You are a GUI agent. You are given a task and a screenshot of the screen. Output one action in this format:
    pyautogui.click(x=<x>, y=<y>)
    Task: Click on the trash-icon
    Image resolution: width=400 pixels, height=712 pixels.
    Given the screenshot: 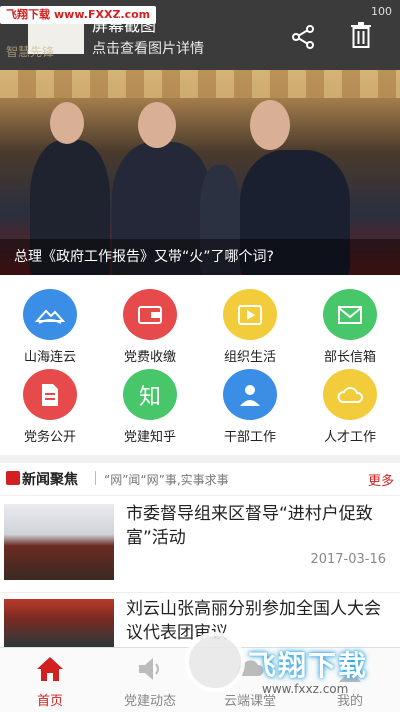 What is the action you would take?
    pyautogui.click(x=361, y=35)
    